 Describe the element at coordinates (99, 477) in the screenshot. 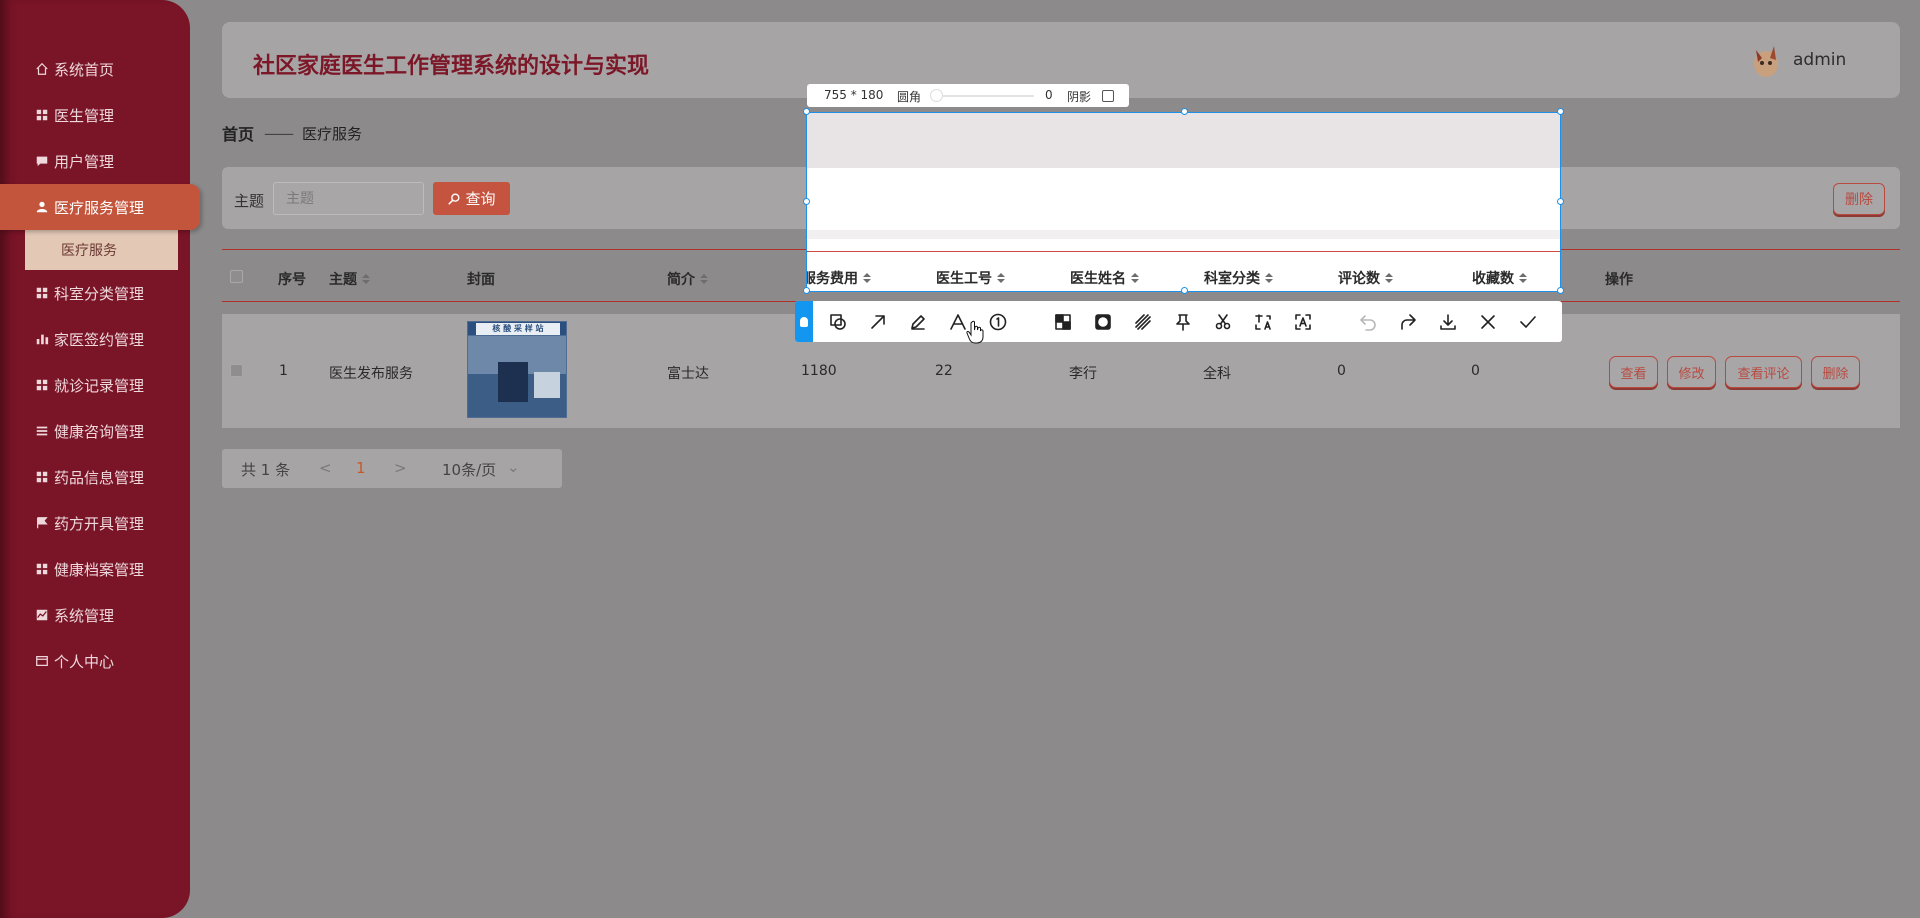

I see `sidebar-item-label: 药品信息管理` at that location.